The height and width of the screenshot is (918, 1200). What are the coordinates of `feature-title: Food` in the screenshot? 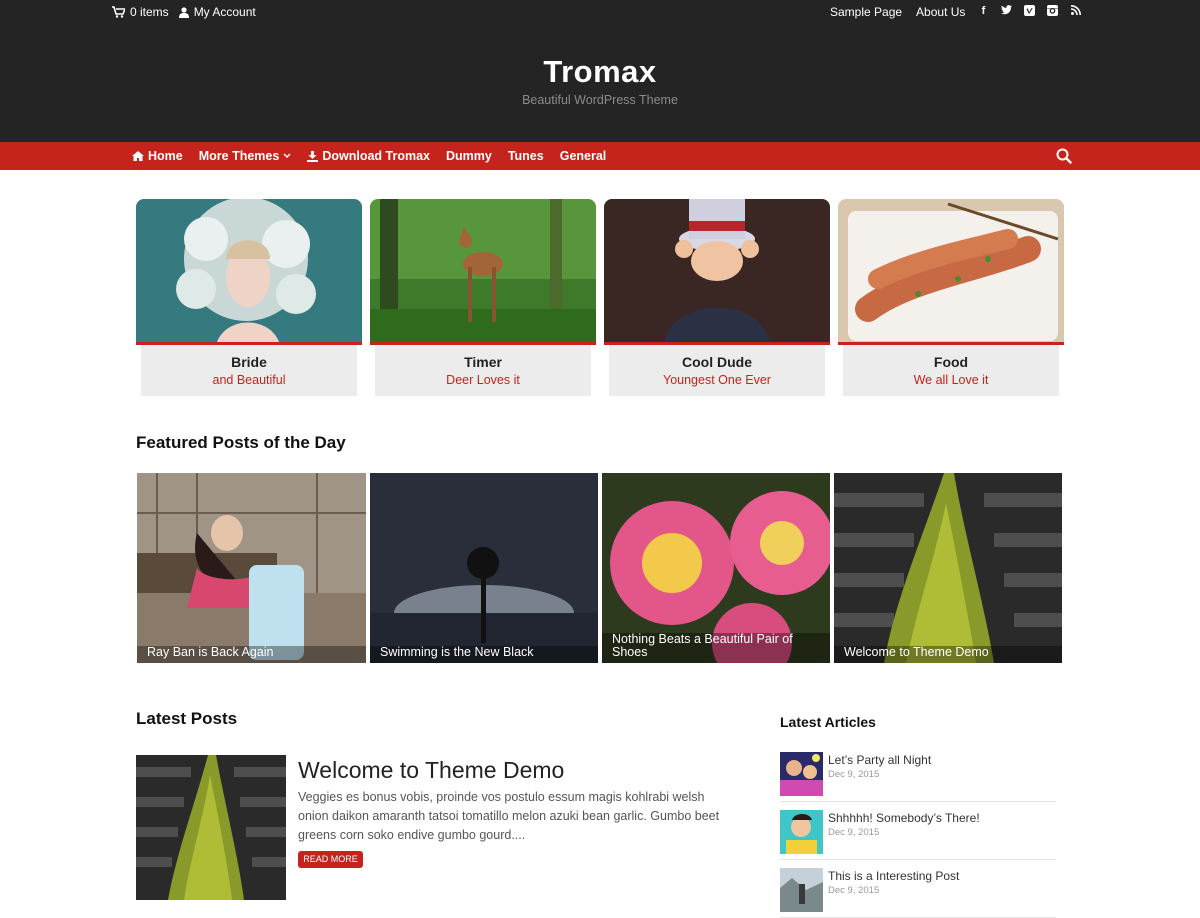 It's located at (951, 362).